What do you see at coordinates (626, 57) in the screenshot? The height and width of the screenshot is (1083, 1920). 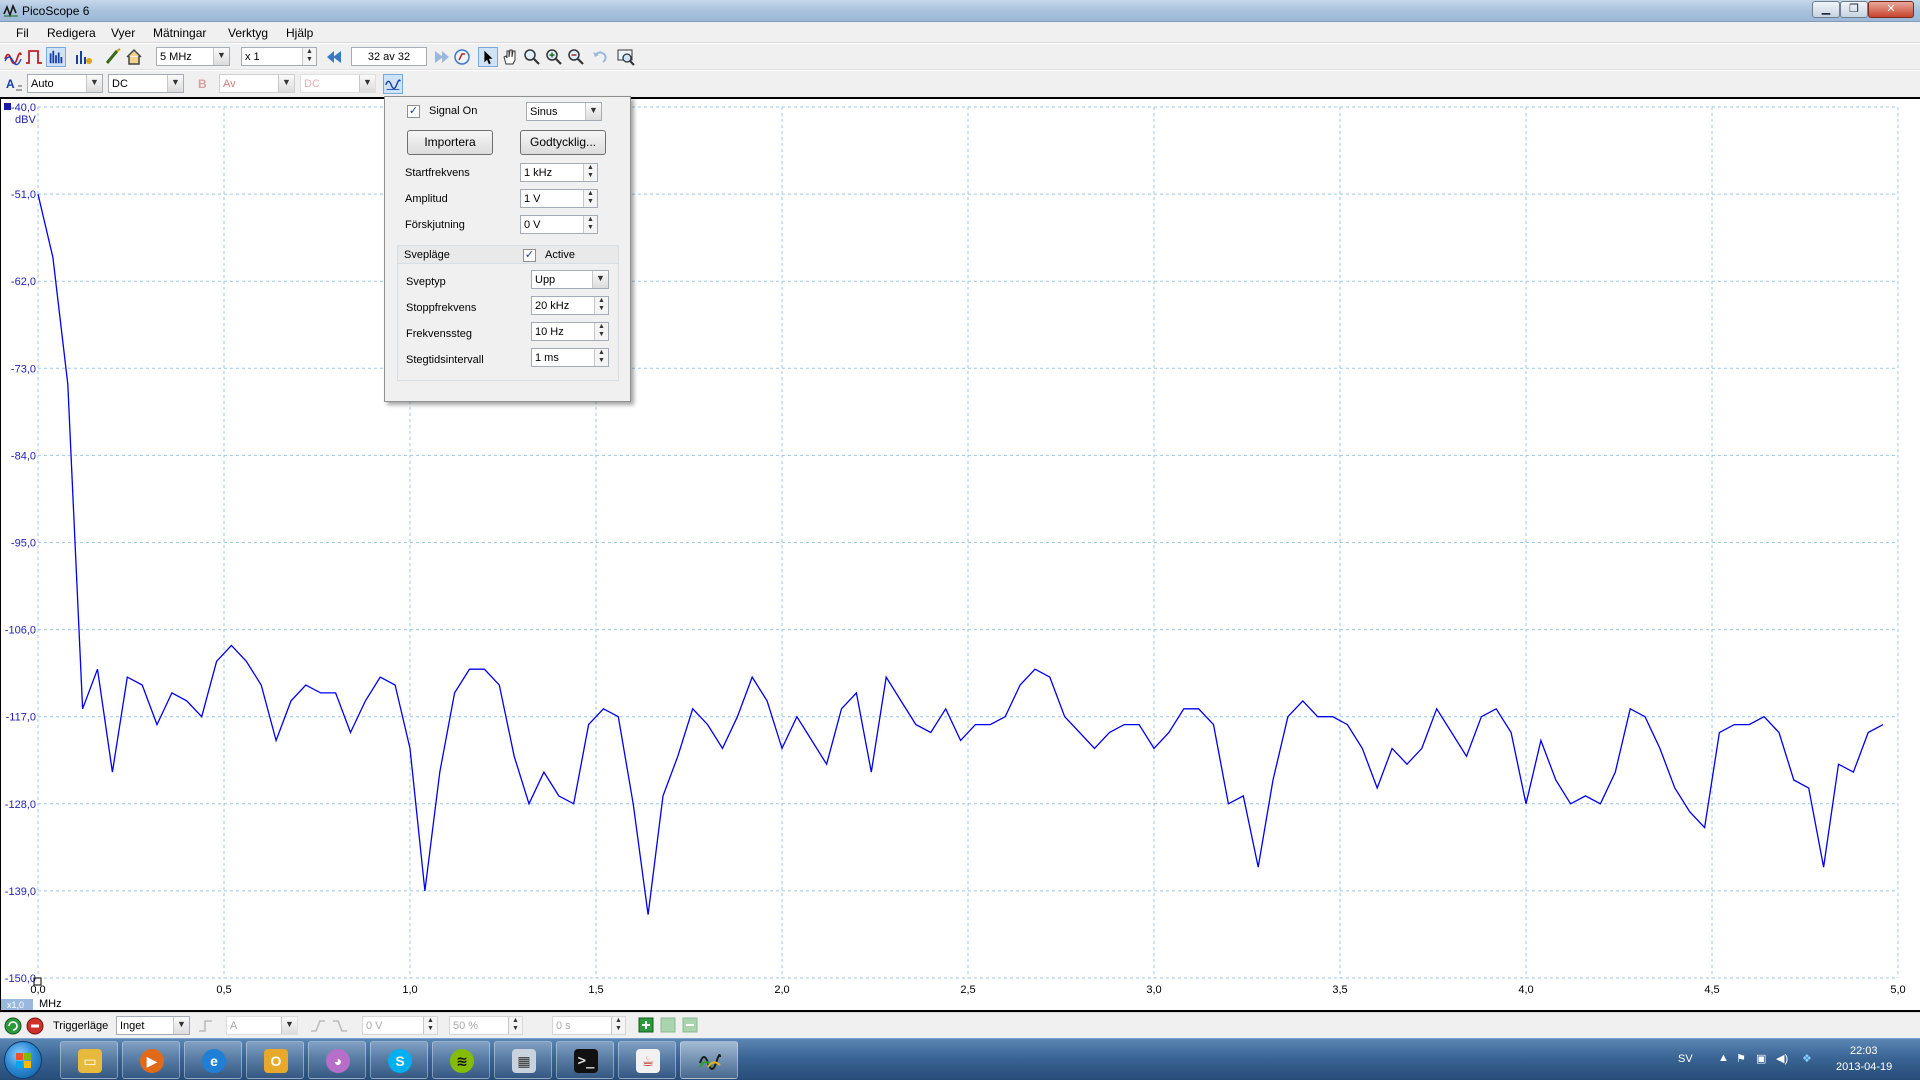 I see `zoom-overview-icon` at bounding box center [626, 57].